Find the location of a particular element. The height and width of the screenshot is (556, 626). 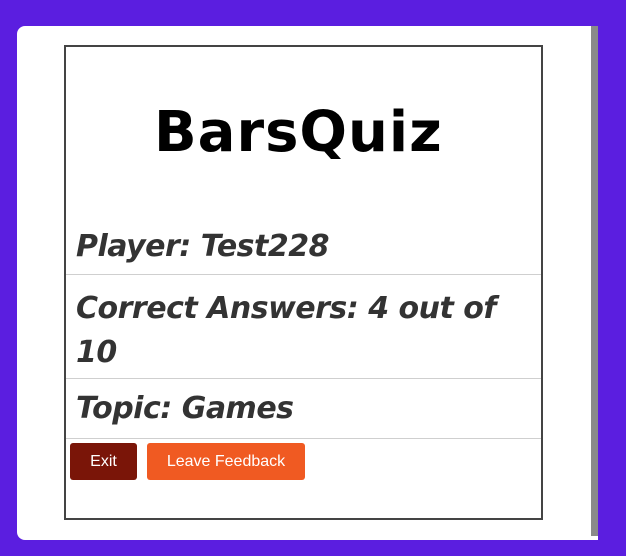

player-text: Player: Test228 is located at coordinates (203, 246).